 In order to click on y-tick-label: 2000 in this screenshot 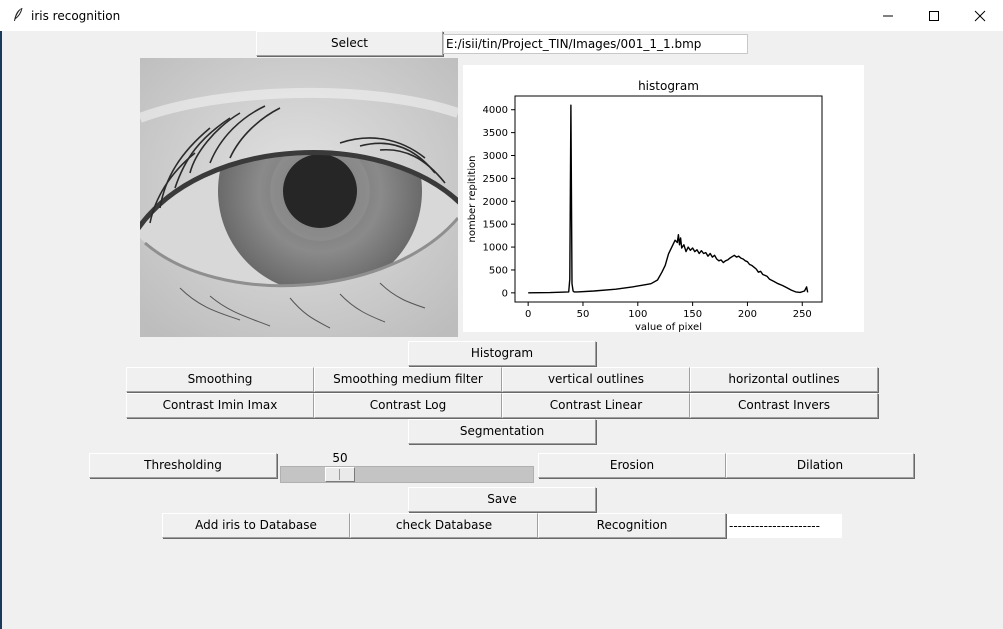, I will do `click(495, 202)`.